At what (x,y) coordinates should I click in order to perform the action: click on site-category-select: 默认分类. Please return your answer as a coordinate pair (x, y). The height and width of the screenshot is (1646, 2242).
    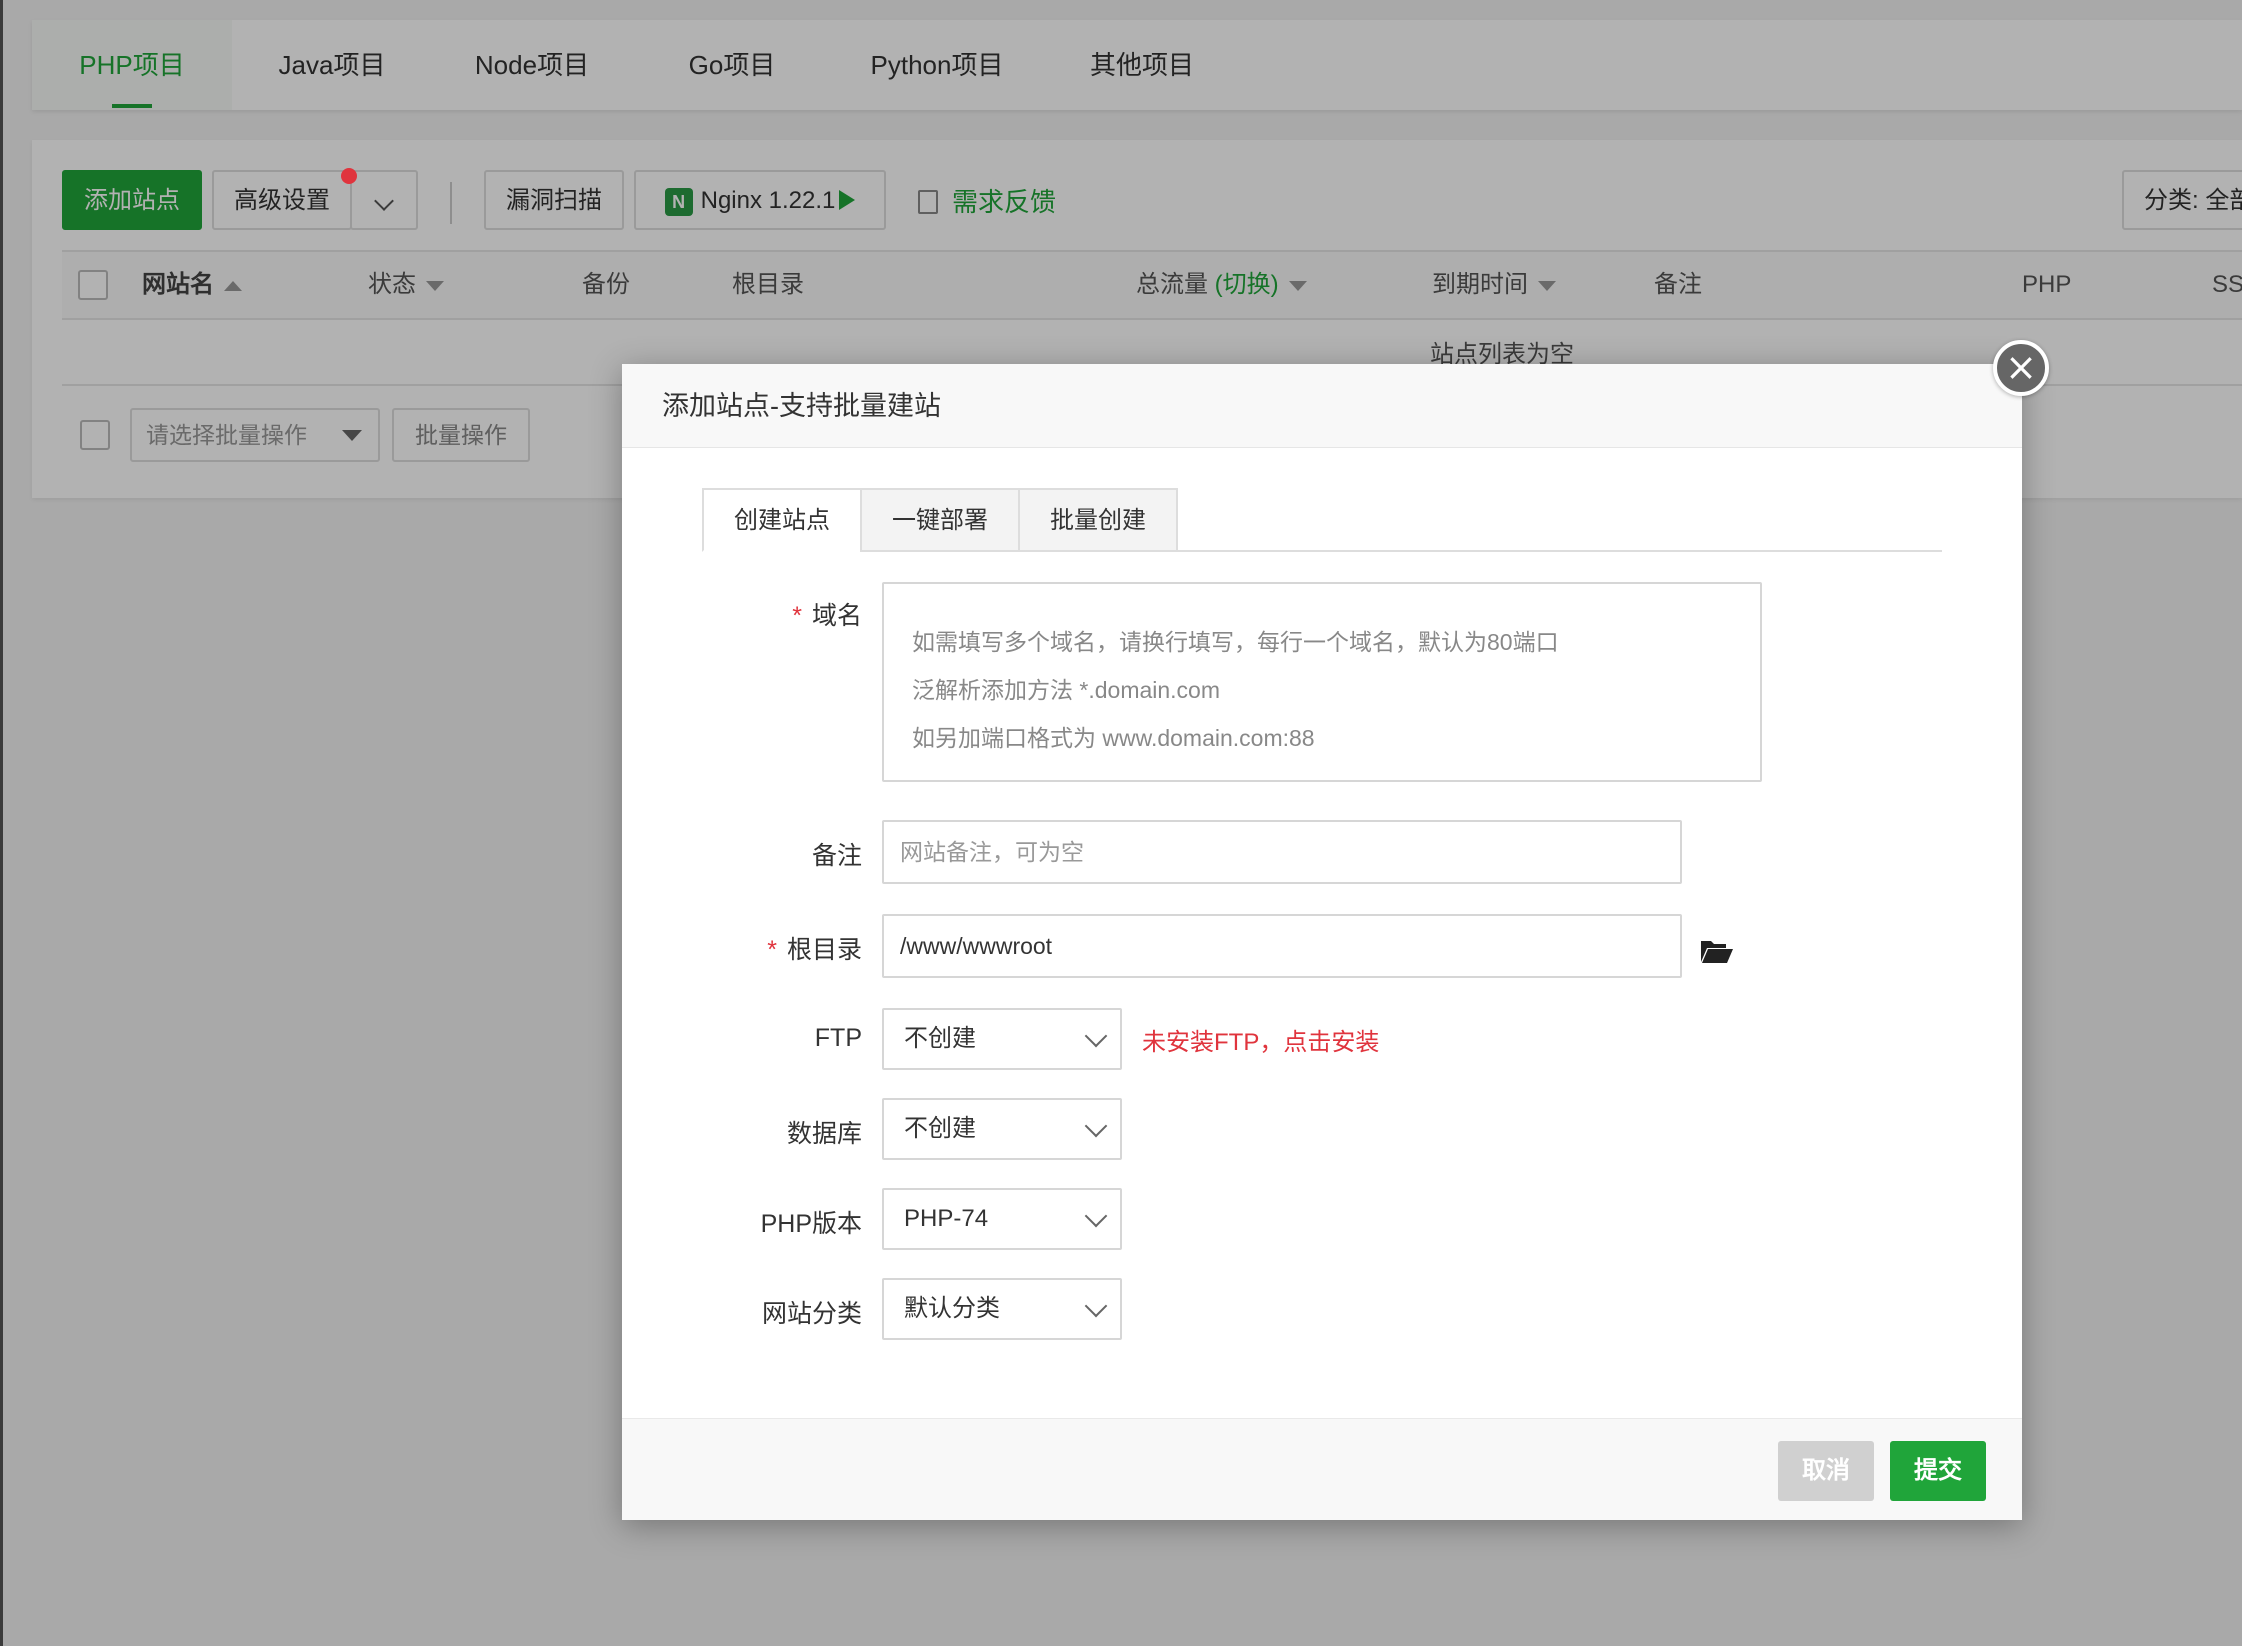
    Looking at the image, I should click on (1002, 1309).